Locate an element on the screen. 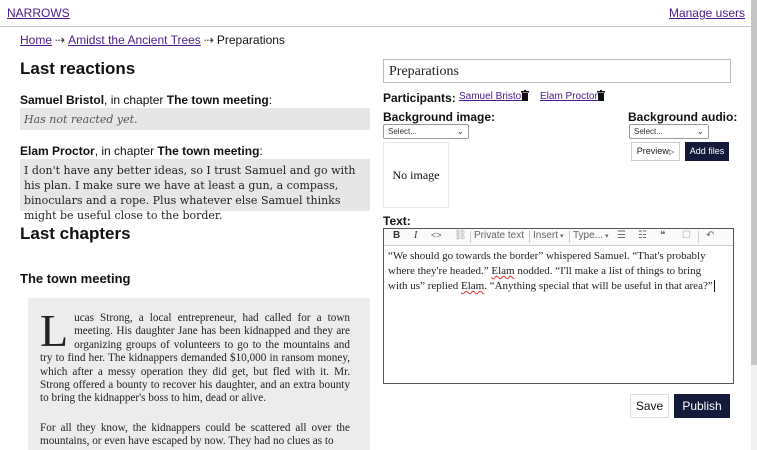  private-text-button: Private text is located at coordinates (499, 235).